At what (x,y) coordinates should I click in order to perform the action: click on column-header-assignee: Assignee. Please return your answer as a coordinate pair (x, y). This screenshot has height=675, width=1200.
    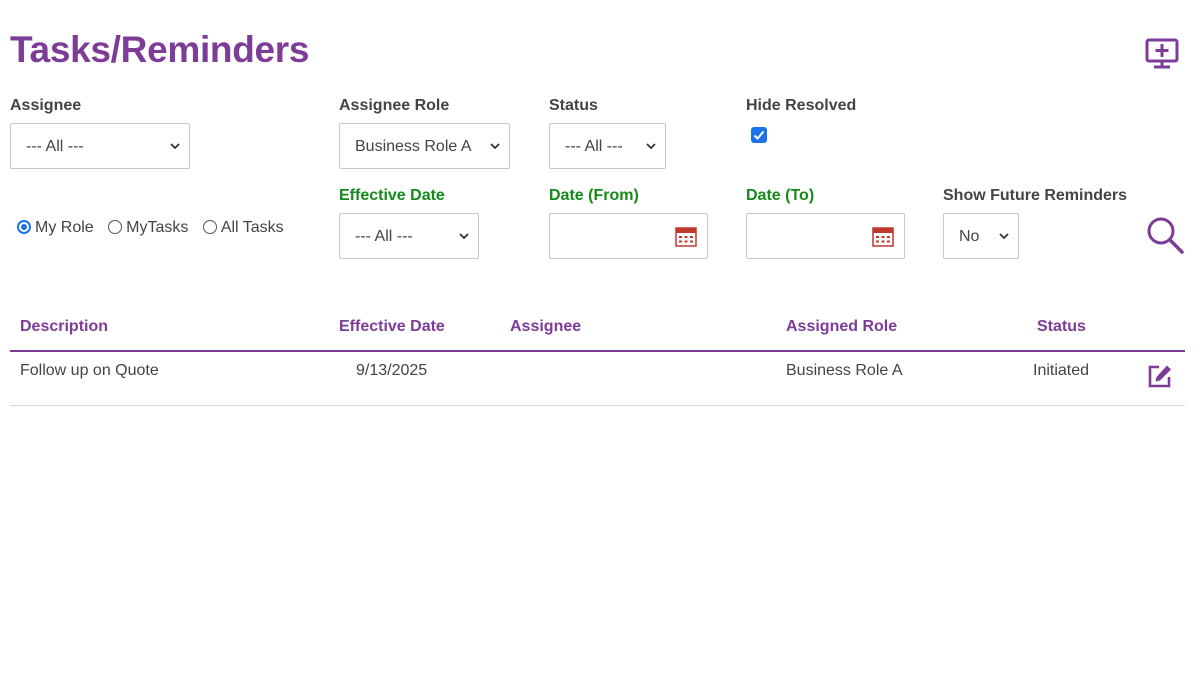
    Looking at the image, I should click on (545, 327).